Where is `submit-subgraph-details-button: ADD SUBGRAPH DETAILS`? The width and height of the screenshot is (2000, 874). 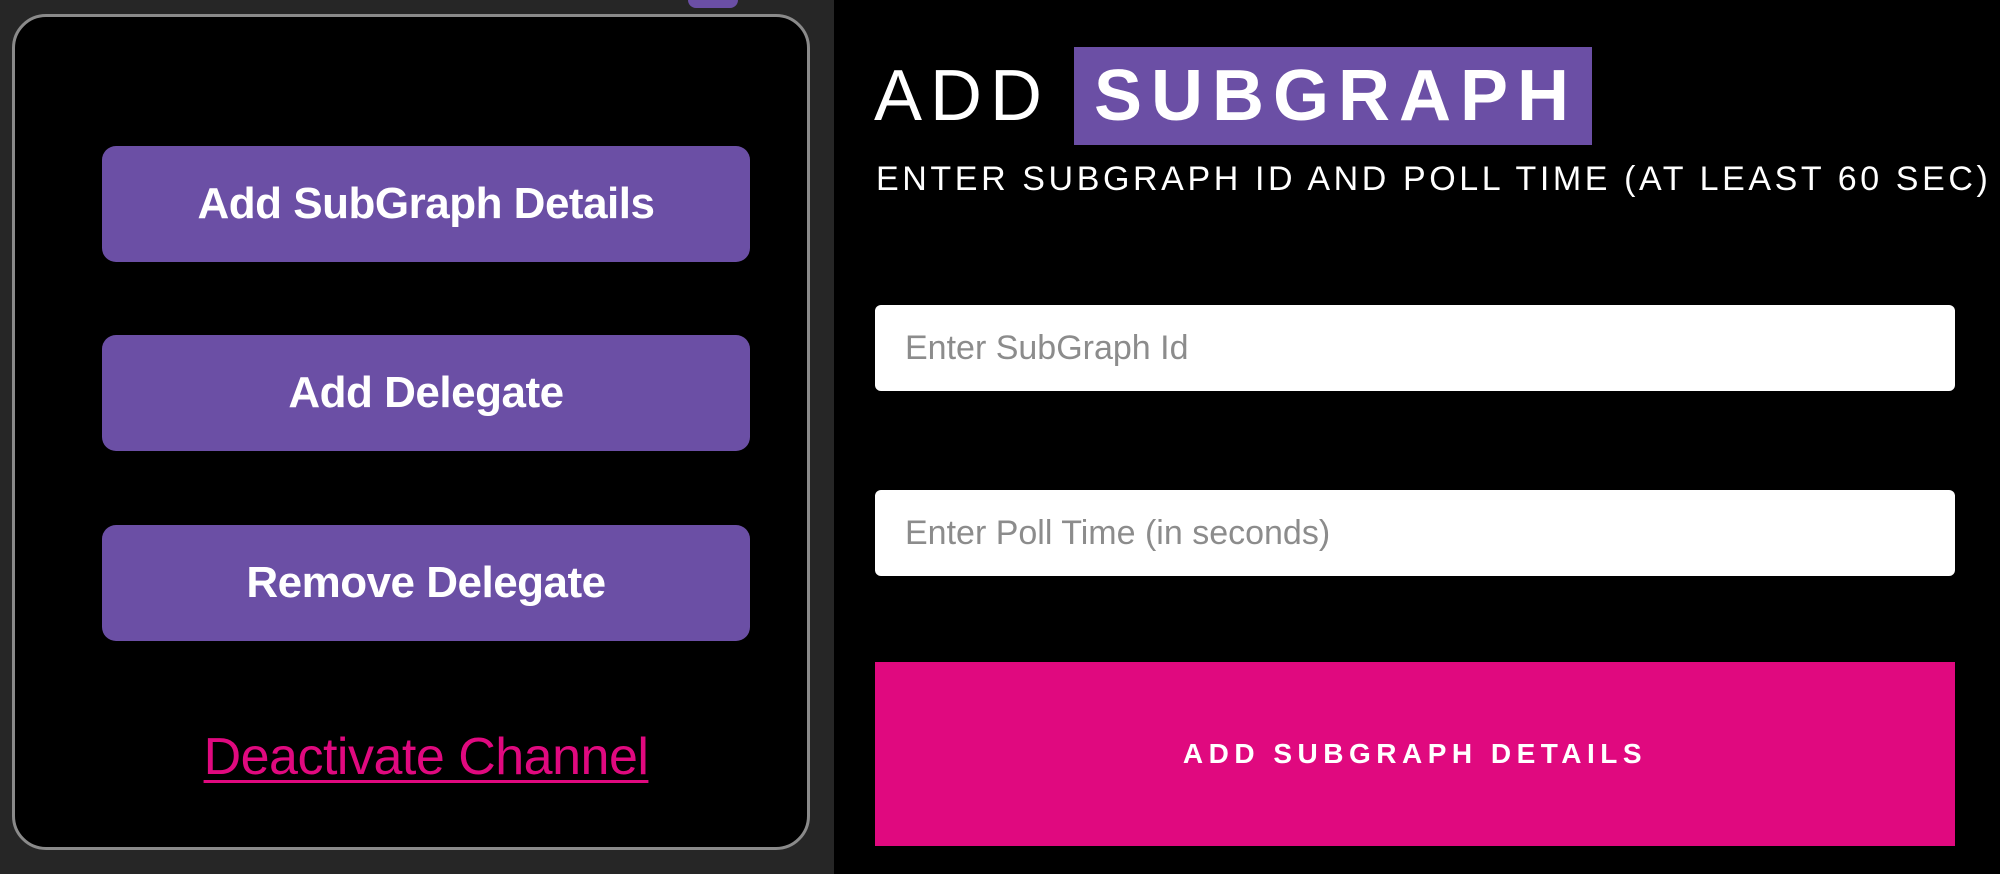 submit-subgraph-details-button: ADD SUBGRAPH DETAILS is located at coordinates (1415, 754).